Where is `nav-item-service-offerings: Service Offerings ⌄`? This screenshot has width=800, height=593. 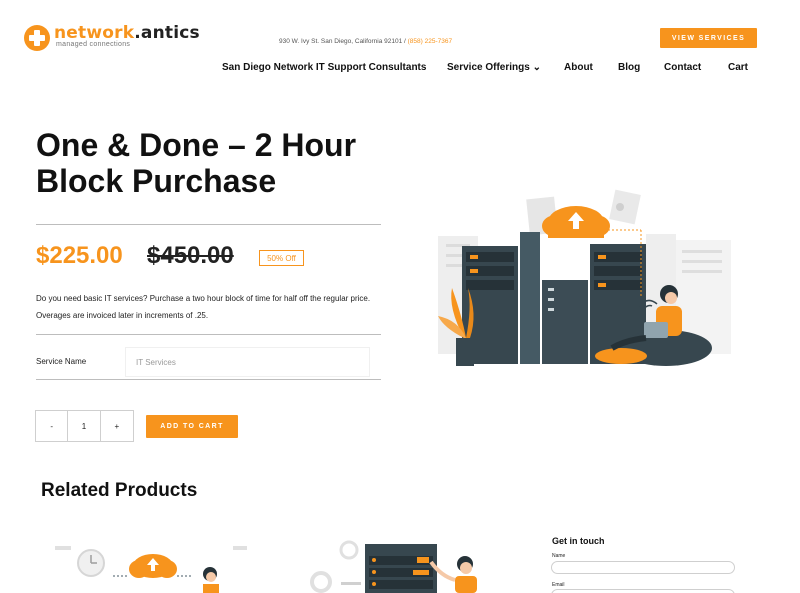 nav-item-service-offerings: Service Offerings ⌄ is located at coordinates (494, 67).